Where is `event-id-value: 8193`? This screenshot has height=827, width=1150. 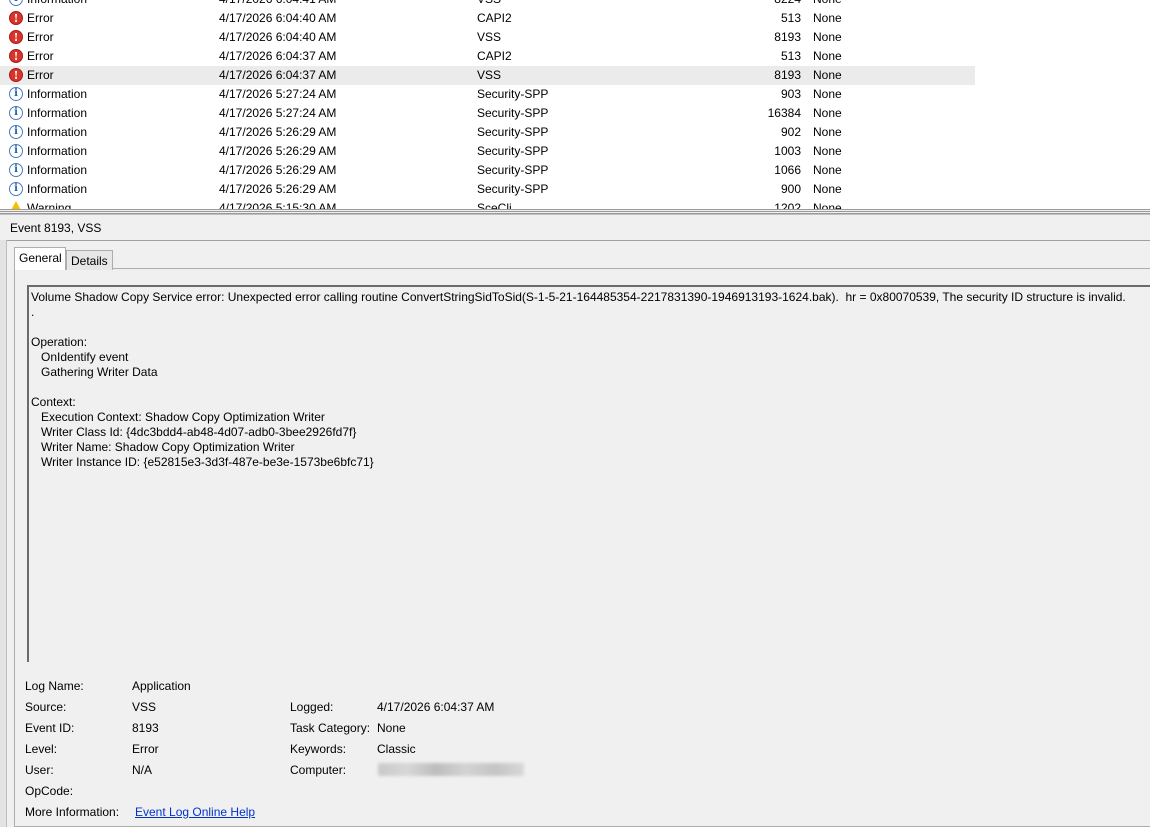
event-id-value: 8193 is located at coordinates (145, 728).